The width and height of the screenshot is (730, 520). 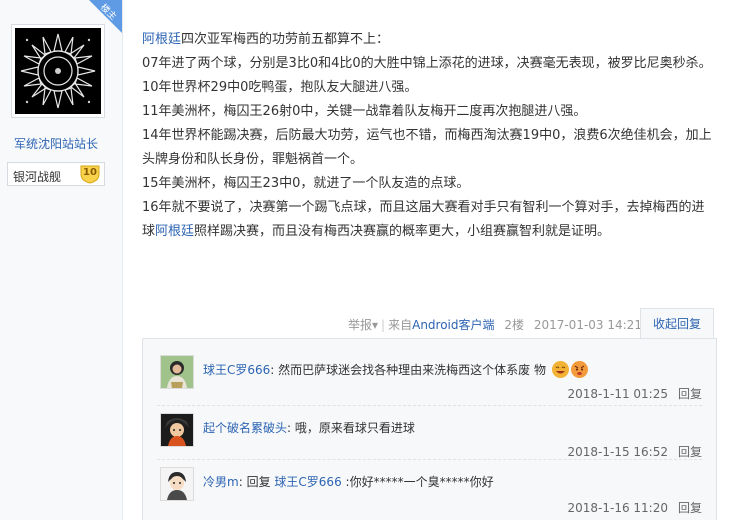 What do you see at coordinates (400, 325) in the screenshot?
I see `source-label: 来自` at bounding box center [400, 325].